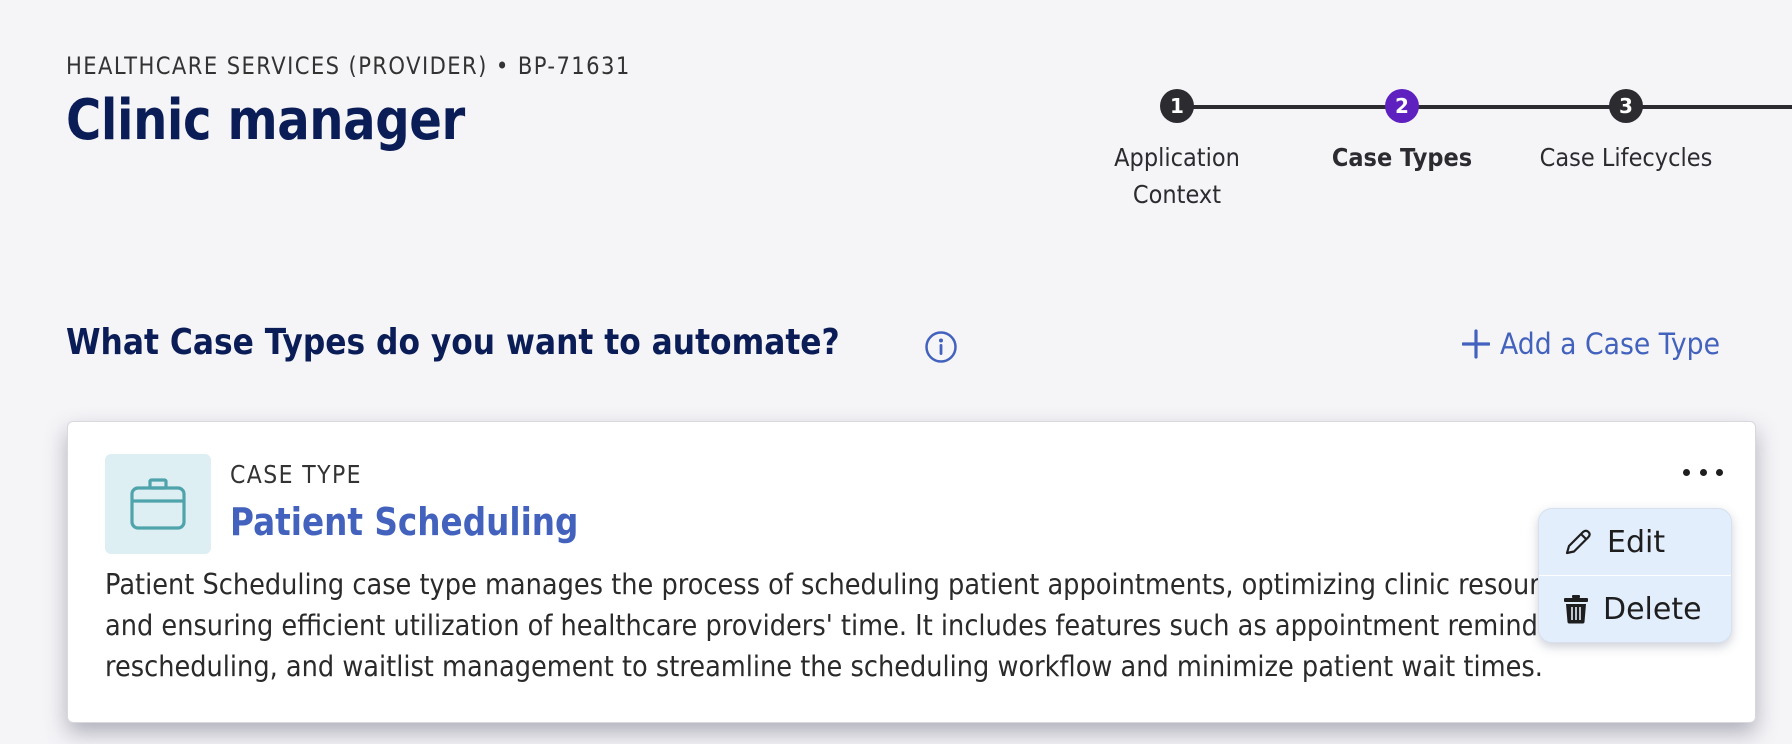  I want to click on add-case-type-button: Add a Case Type, so click(1600, 344).